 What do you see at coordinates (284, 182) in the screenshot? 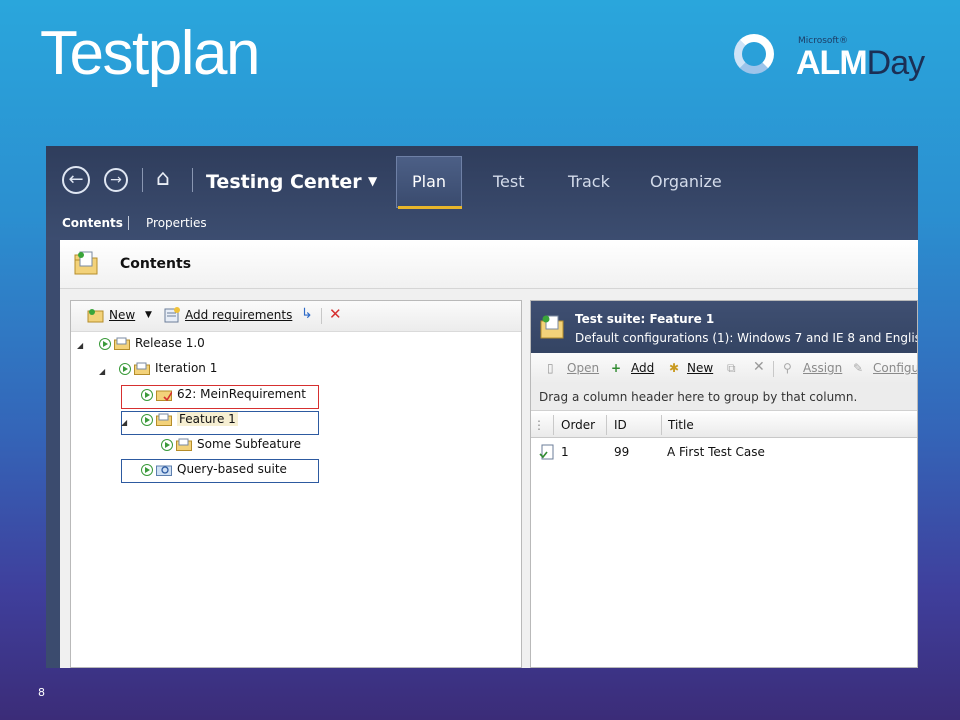
I see `app-title: Testing Center` at bounding box center [284, 182].